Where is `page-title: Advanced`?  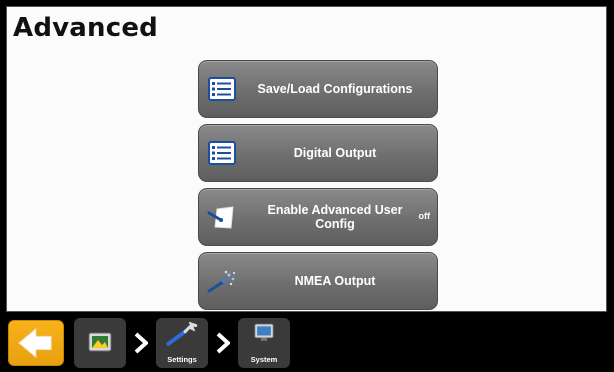
page-title: Advanced is located at coordinates (85, 28).